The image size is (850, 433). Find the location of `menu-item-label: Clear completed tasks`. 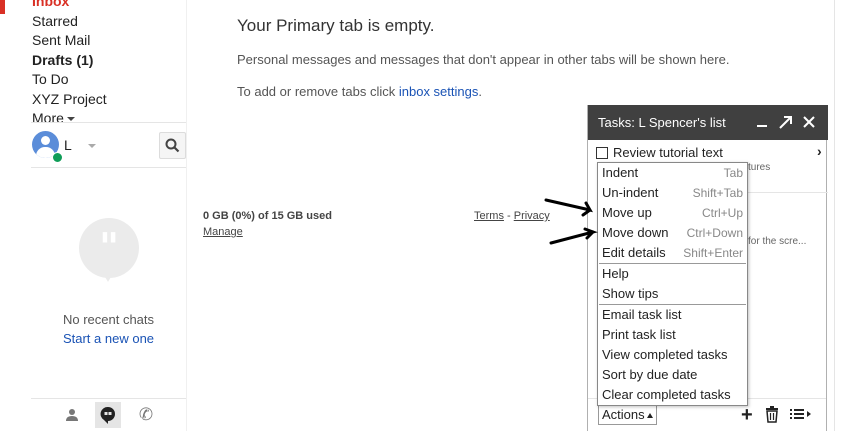

menu-item-label: Clear completed tasks is located at coordinates (666, 394).